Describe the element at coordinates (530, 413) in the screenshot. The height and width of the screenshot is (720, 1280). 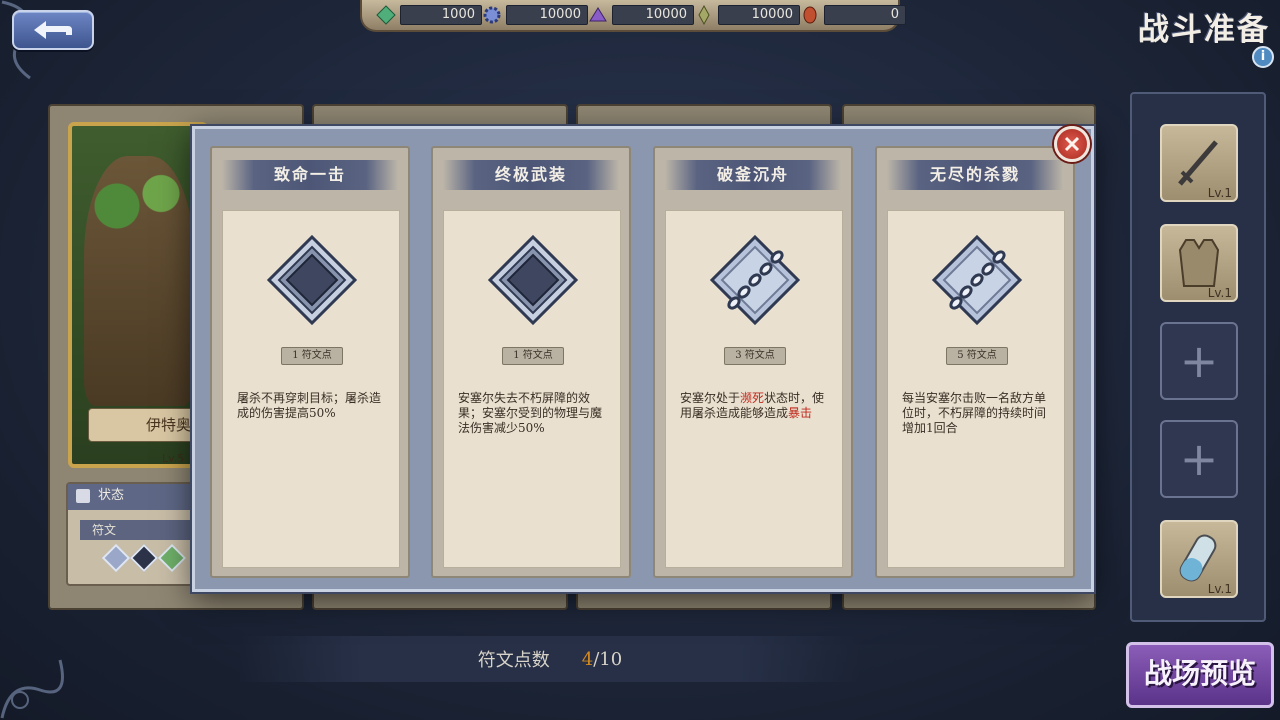
I see `rune-description: 安塞尔失去不朽屏障的效果；安塞尔受到的物理与魔法伤害减少50%` at that location.